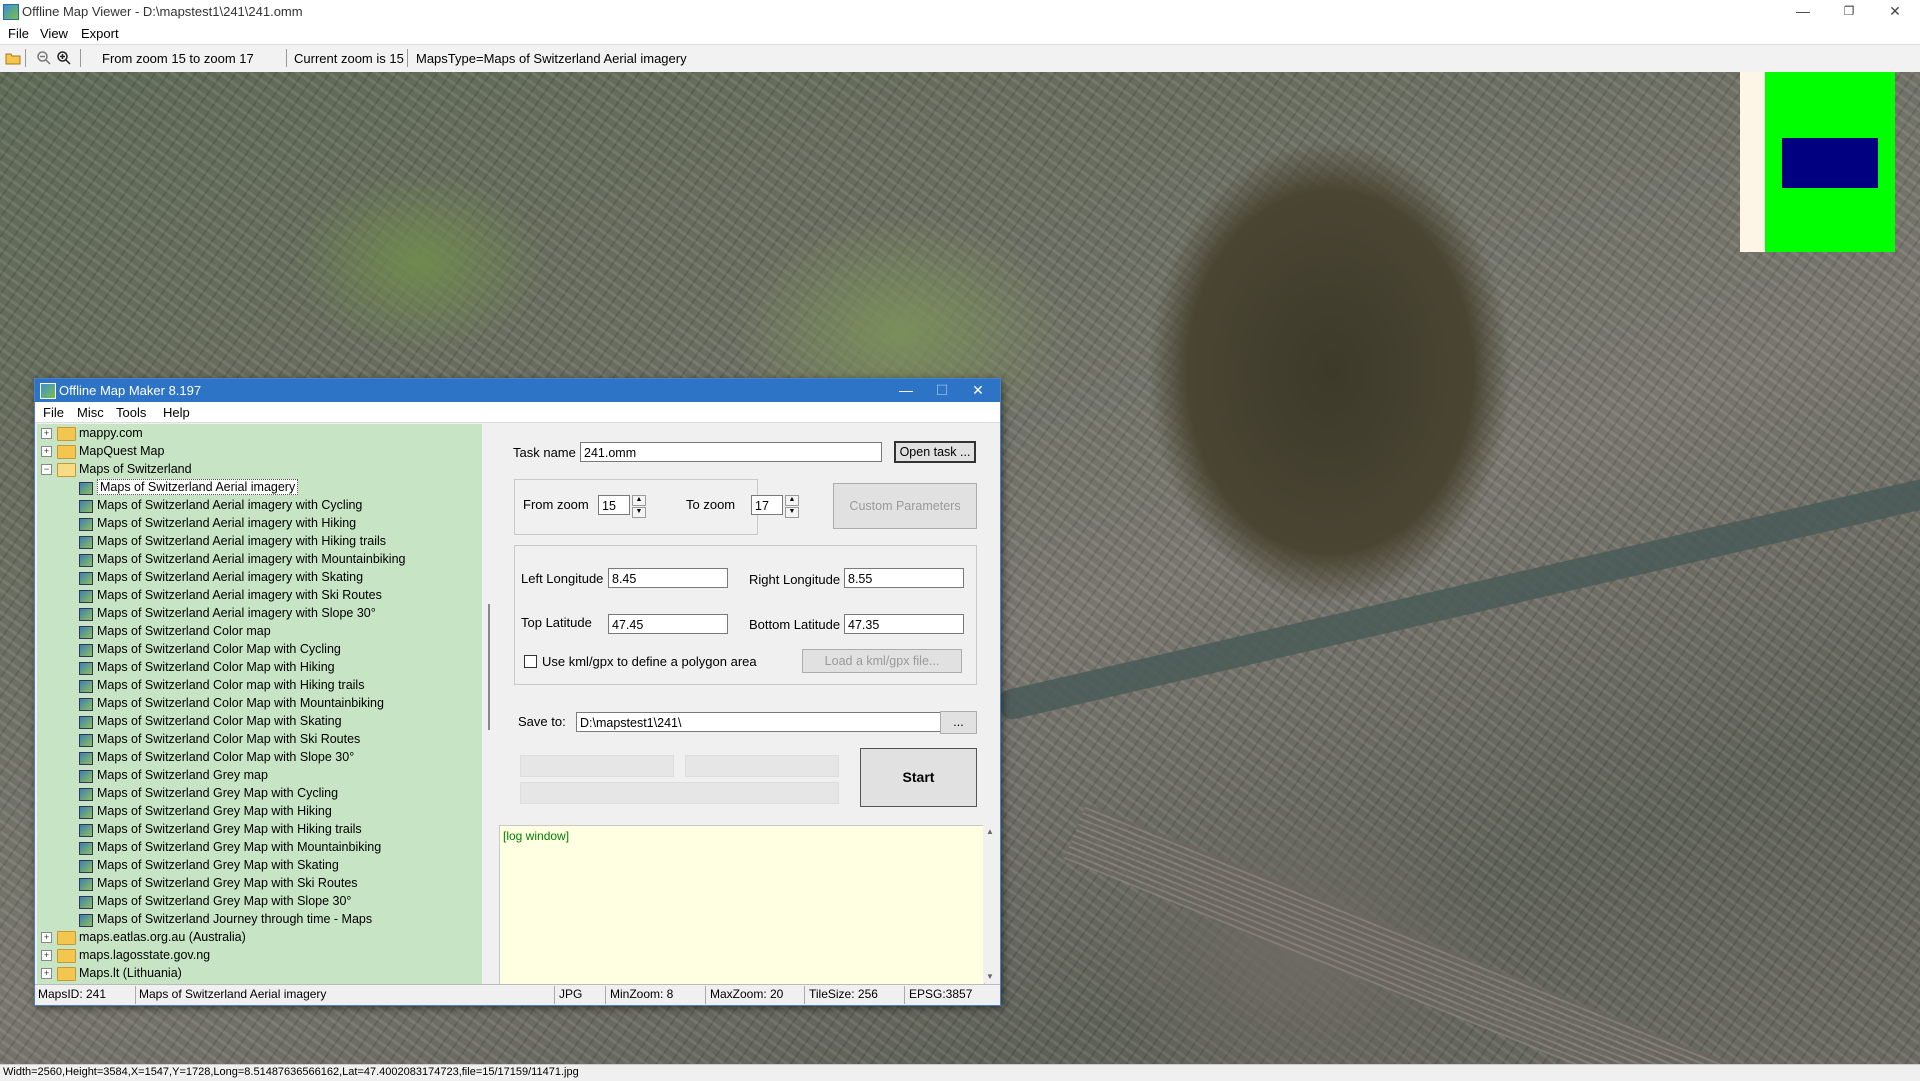 The image size is (1920, 1081). What do you see at coordinates (233, 994) in the screenshot?
I see `status-maps-name: Maps of Switzerland Aerial imagery` at bounding box center [233, 994].